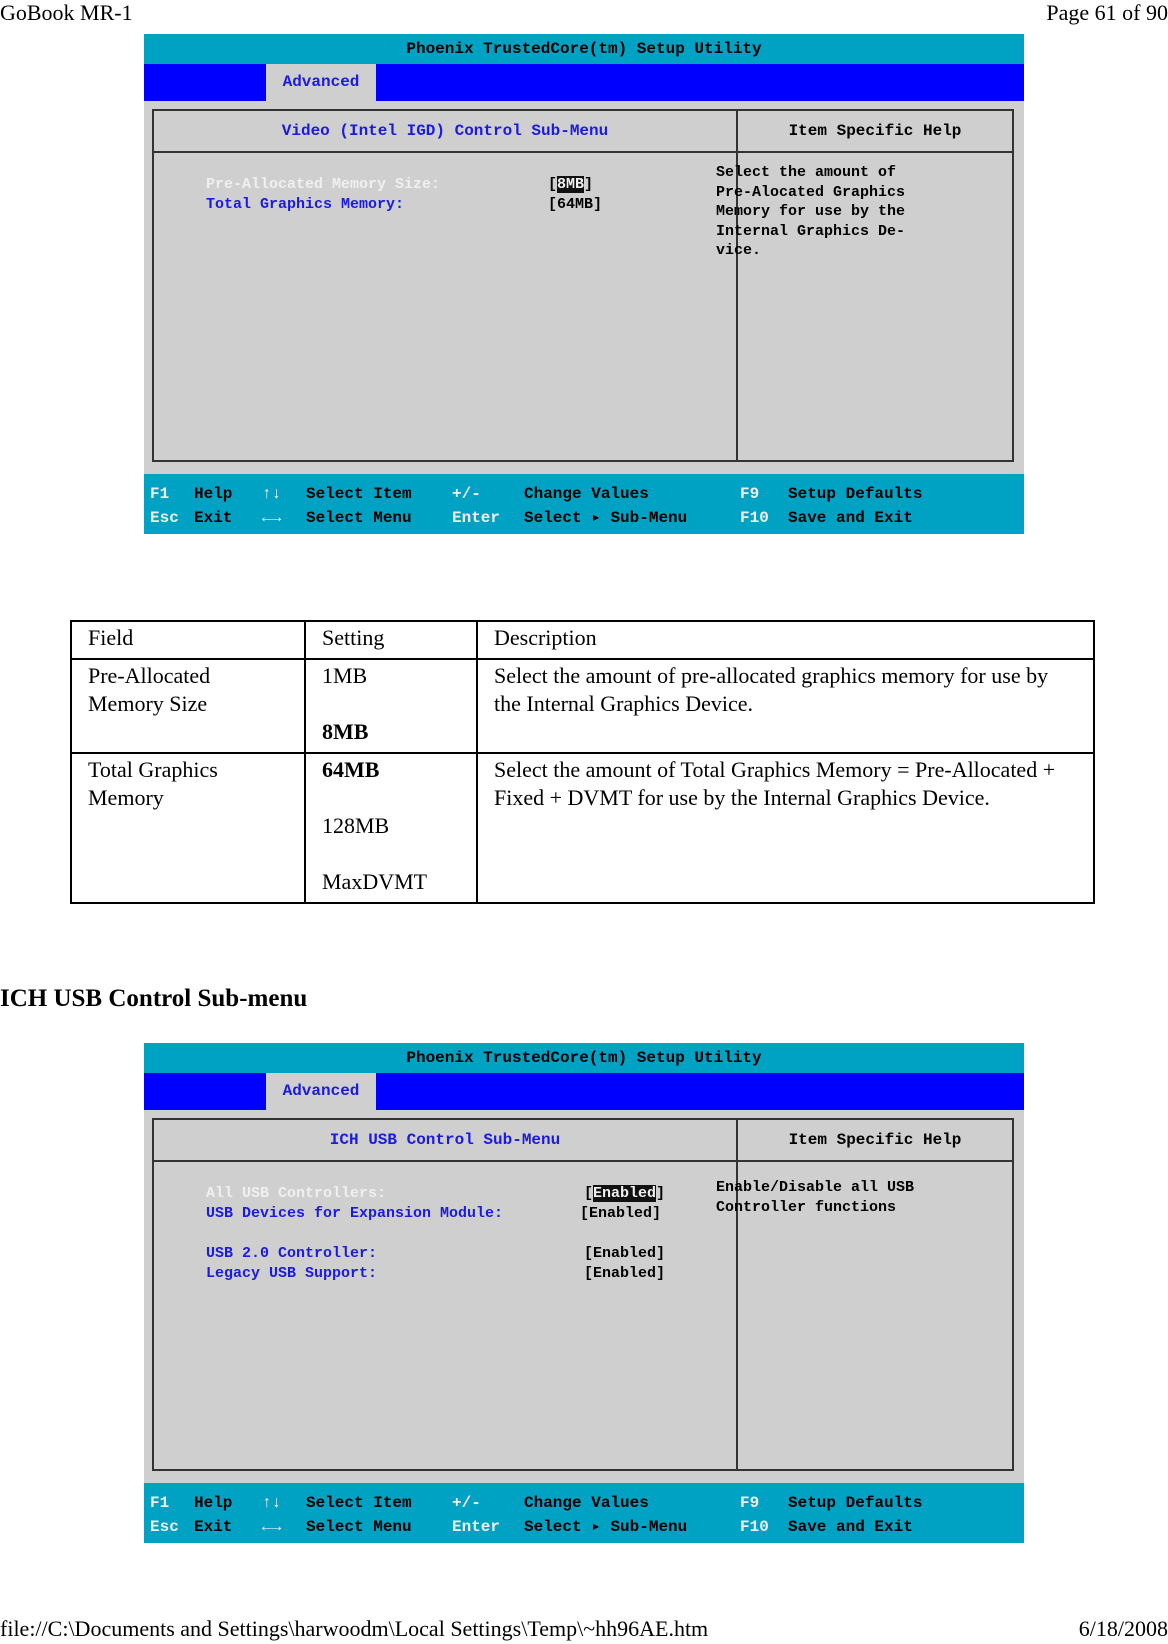 This screenshot has height=1644, width=1168. What do you see at coordinates (456, 185) in the screenshot?
I see `bios-item-pre-allocated-memory: Pre-Allocated Memory Size: [8MB]` at bounding box center [456, 185].